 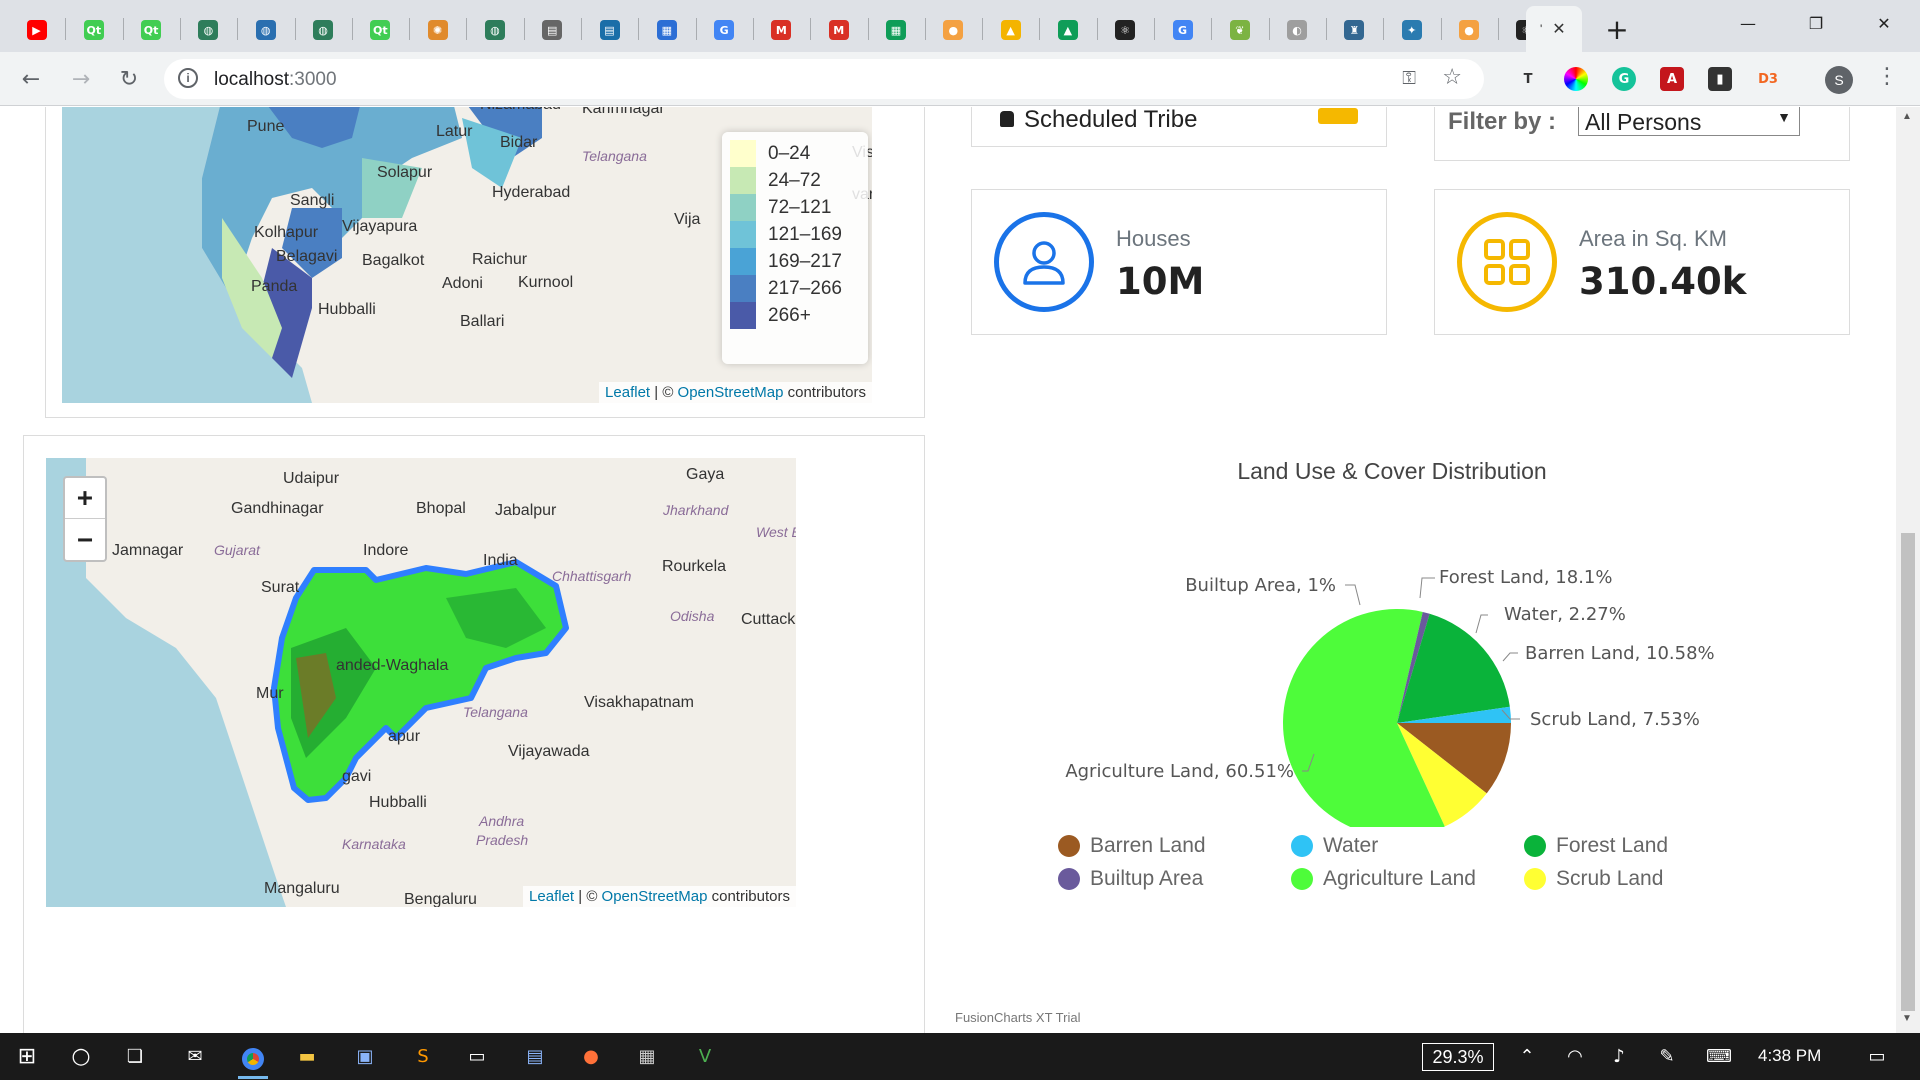 I want to click on close-tab-icon: ✕, so click(x=1558, y=29).